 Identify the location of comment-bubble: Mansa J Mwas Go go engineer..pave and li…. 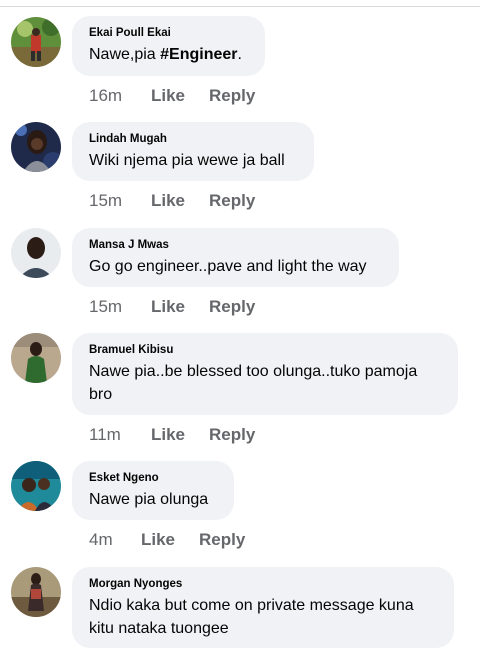
(235, 257).